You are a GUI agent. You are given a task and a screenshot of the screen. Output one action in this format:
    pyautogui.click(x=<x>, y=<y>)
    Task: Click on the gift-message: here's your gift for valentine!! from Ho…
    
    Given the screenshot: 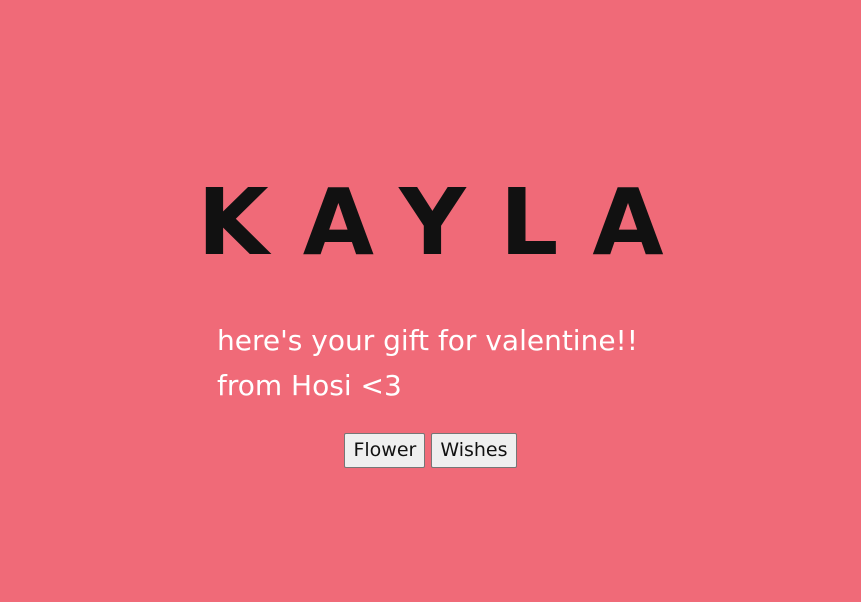 What is the action you would take?
    pyautogui.click(x=427, y=363)
    